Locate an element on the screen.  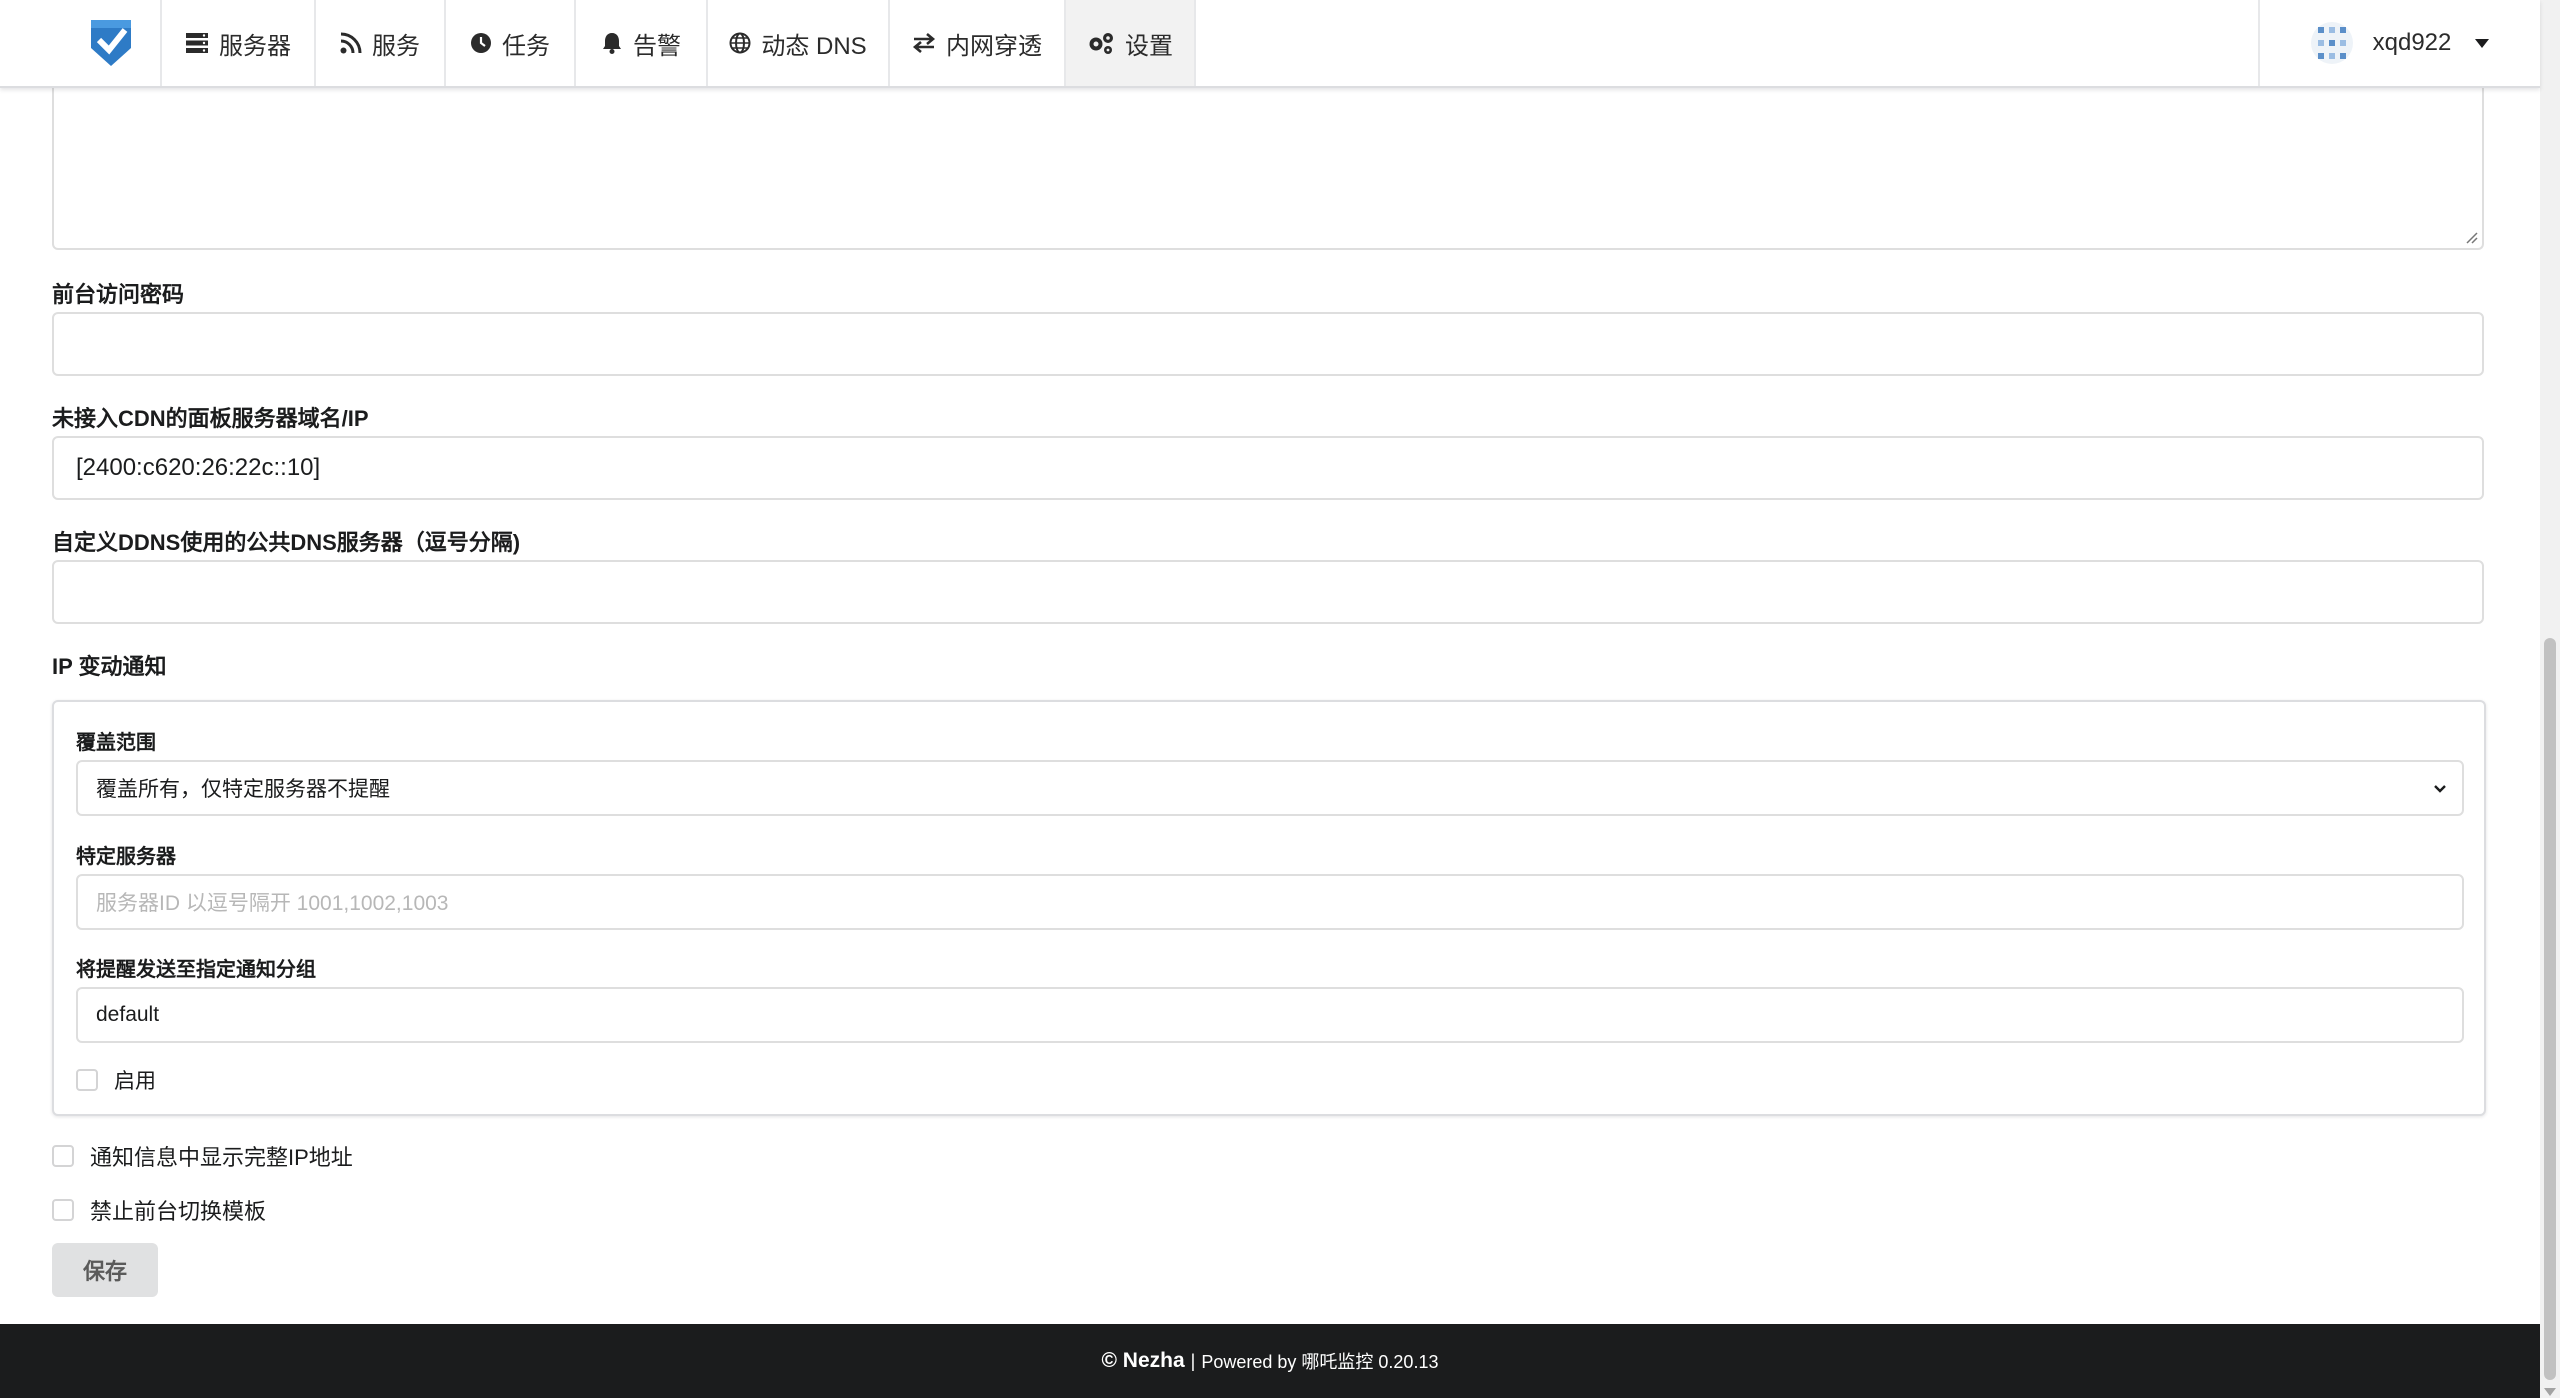
frontend-password-label: 前台访问密码 is located at coordinates (118, 294).